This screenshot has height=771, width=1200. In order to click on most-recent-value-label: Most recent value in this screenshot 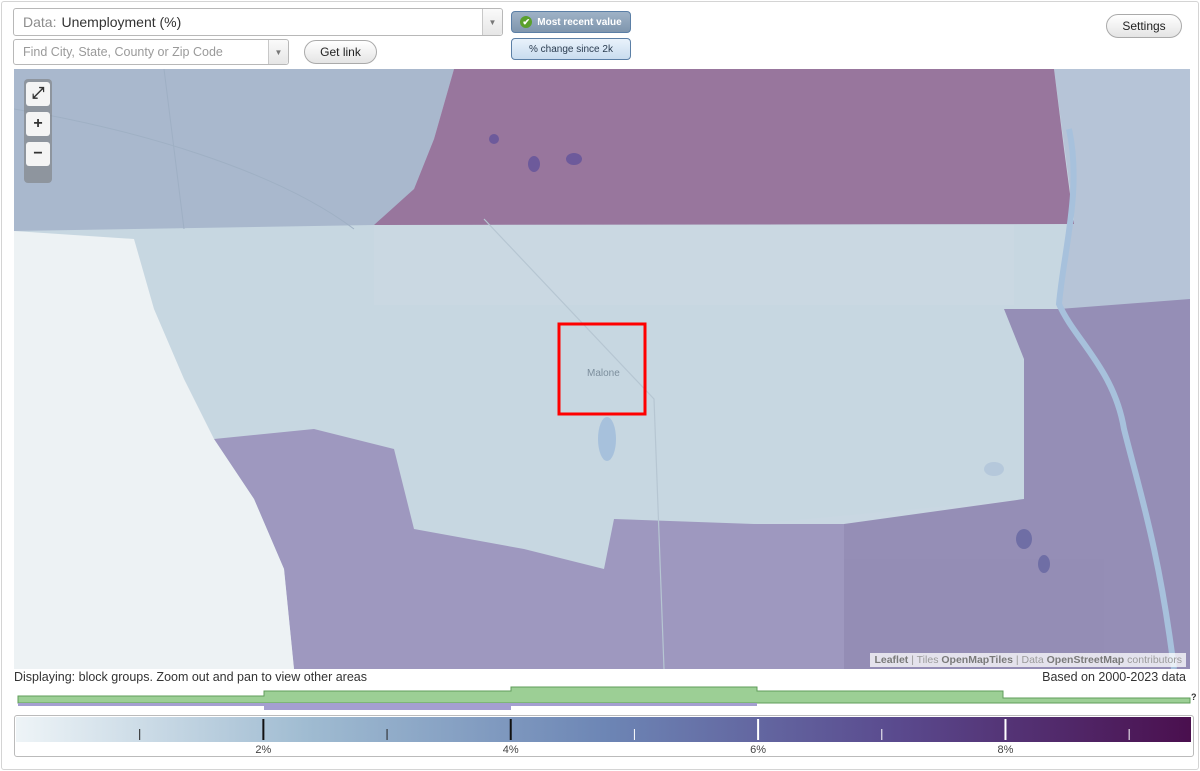, I will do `click(579, 22)`.